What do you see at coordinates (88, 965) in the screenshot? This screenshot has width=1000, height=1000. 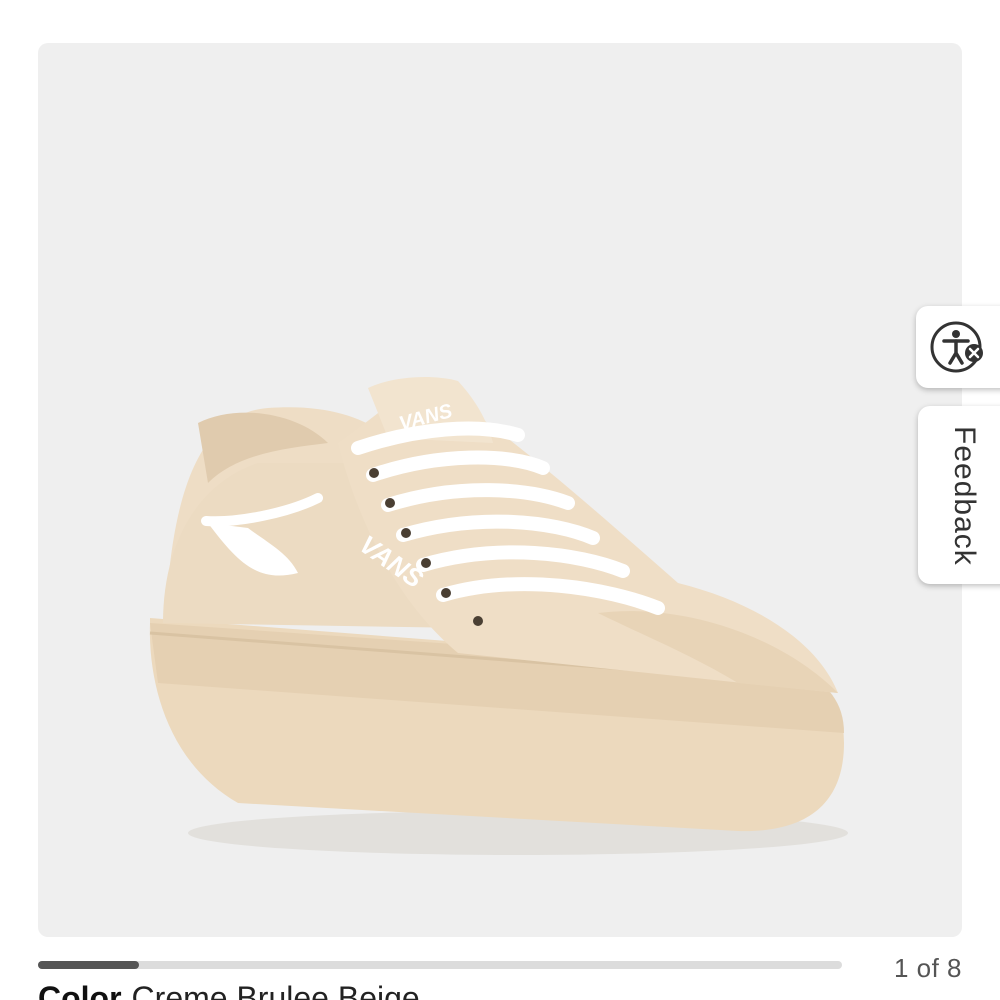 I see `gallery-progress-fill` at bounding box center [88, 965].